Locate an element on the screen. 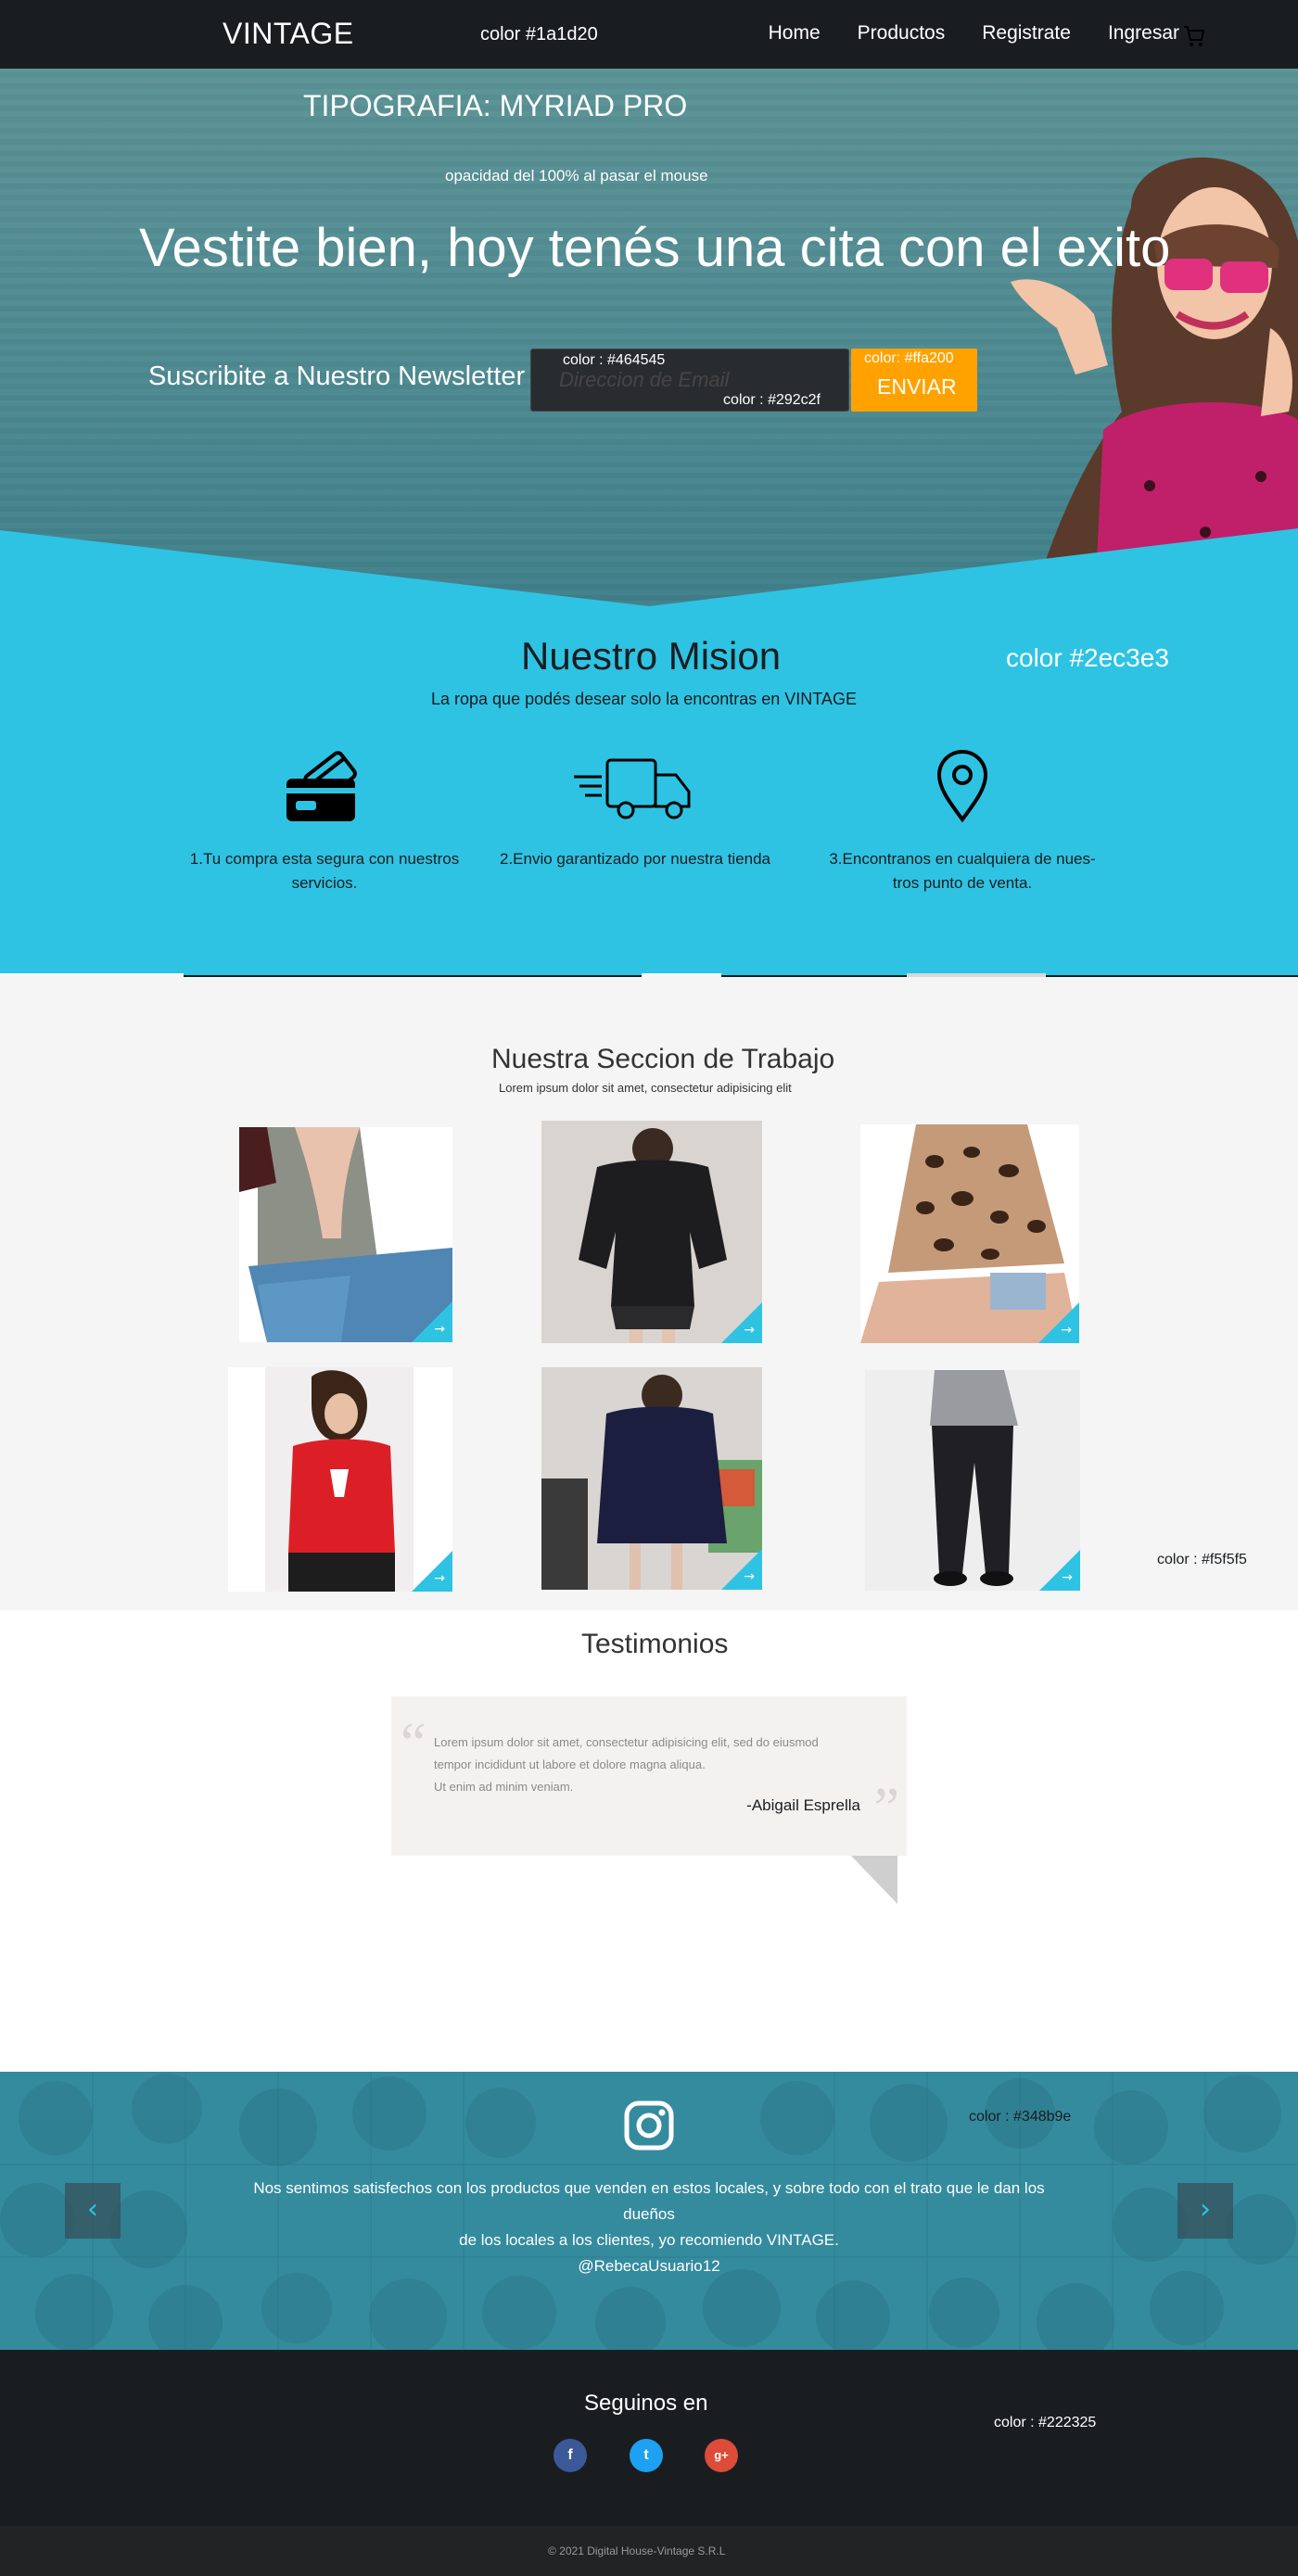  nav-link-productos: Productos is located at coordinates (902, 33).